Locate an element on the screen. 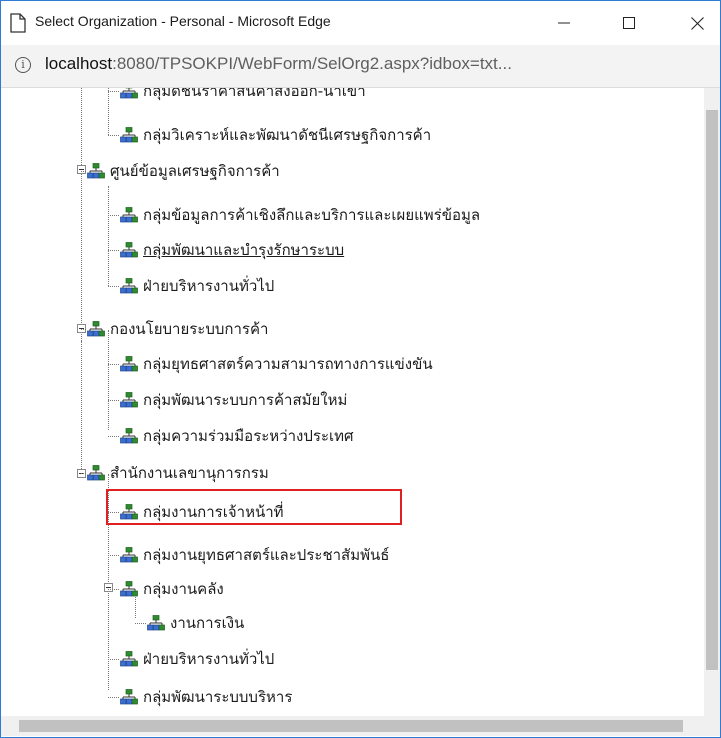  tree-node: กลุ่มงานคลัง is located at coordinates (172, 589).